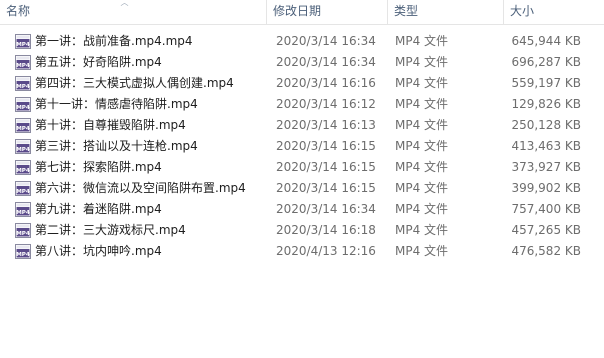 This screenshot has height=358, width=604. I want to click on file-name: 第六讲：微信流以及空间陷阱布置.mp4, so click(140, 188).